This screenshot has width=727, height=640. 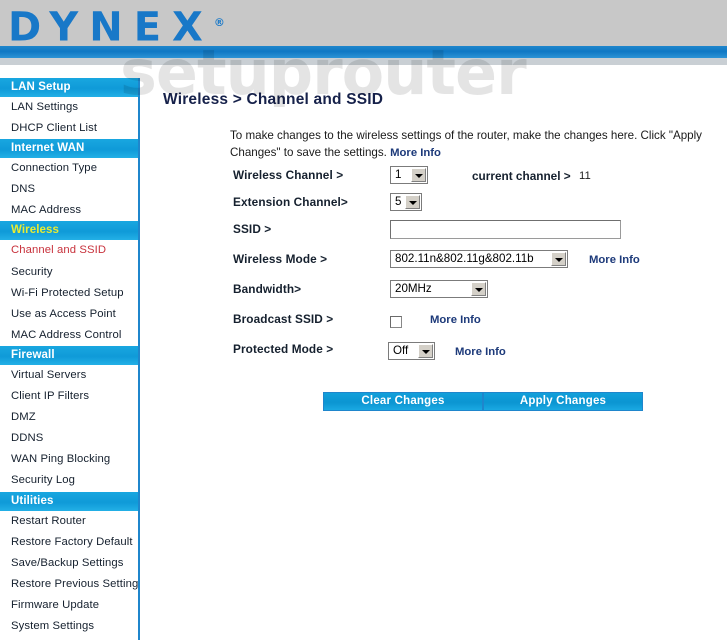 What do you see at coordinates (283, 319) in the screenshot?
I see `broadcast-ssid-label: Broadcast SSID >` at bounding box center [283, 319].